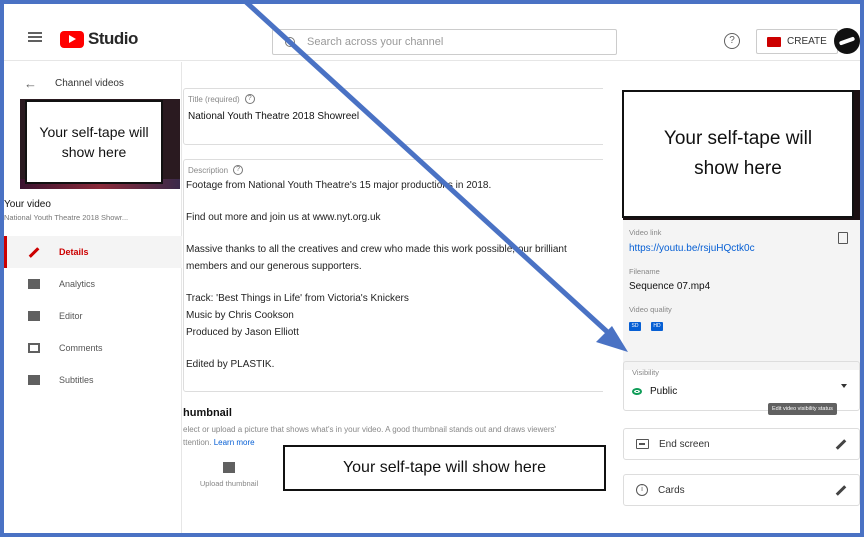 The height and width of the screenshot is (537, 864). I want to click on pencil-icon, so click(34, 252).